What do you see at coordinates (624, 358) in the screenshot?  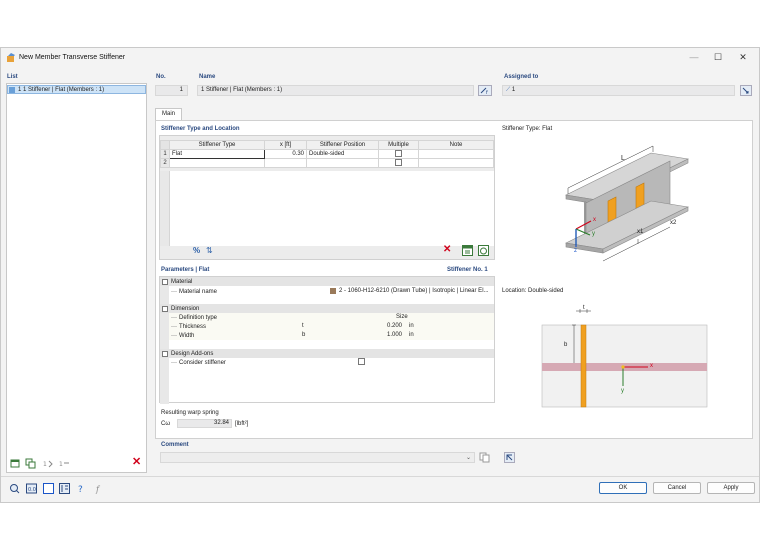 I see `section-figure` at bounding box center [624, 358].